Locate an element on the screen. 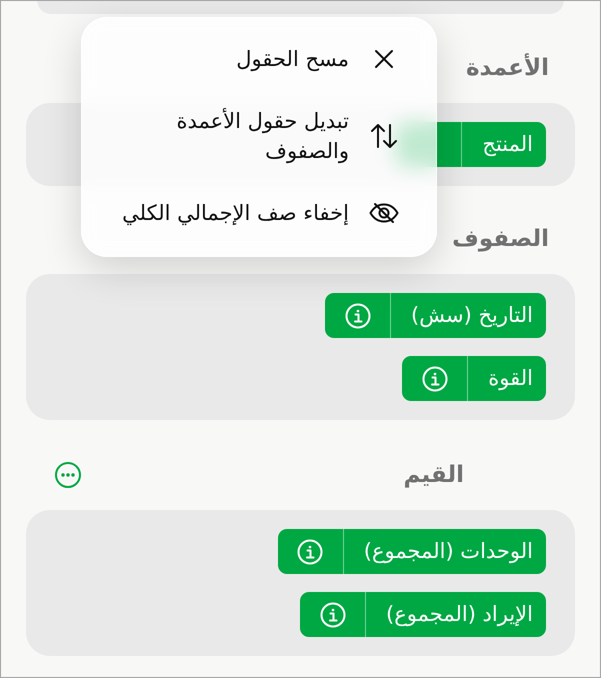 The height and width of the screenshot is (678, 601). field-label: التاريخ (سش) is located at coordinates (472, 316).